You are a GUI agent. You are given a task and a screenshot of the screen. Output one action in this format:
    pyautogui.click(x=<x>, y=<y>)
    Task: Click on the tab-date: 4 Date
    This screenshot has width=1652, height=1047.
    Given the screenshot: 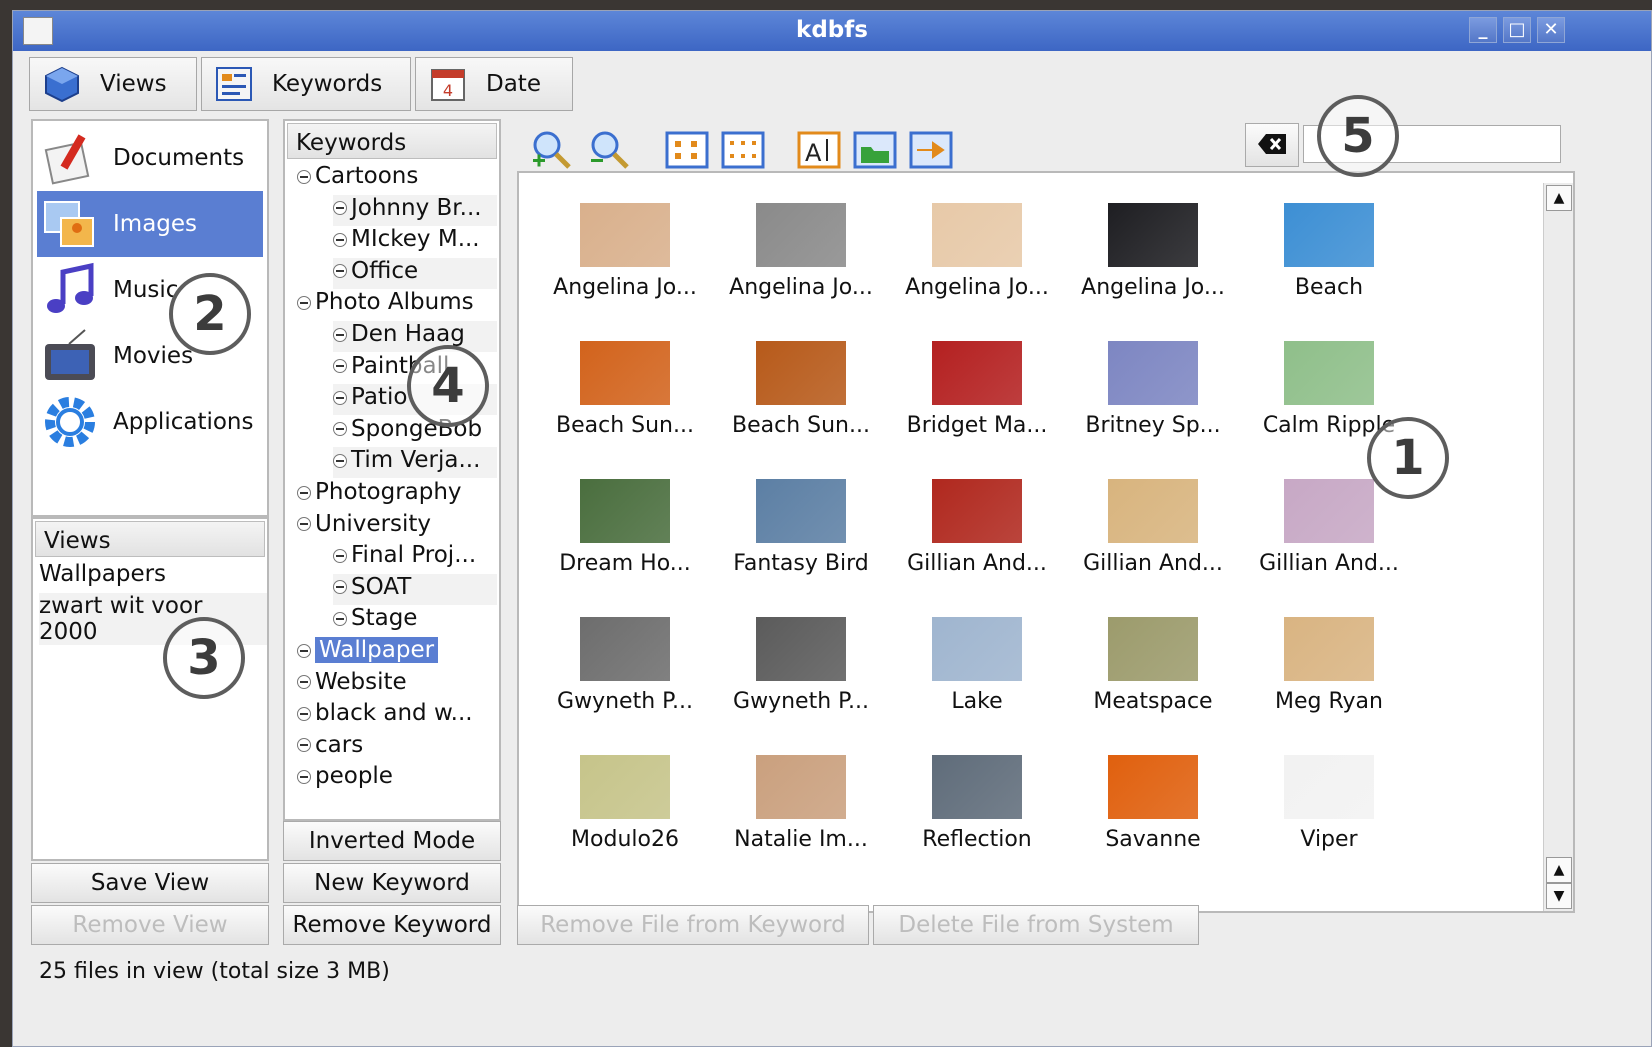 What is the action you would take?
    pyautogui.click(x=494, y=84)
    